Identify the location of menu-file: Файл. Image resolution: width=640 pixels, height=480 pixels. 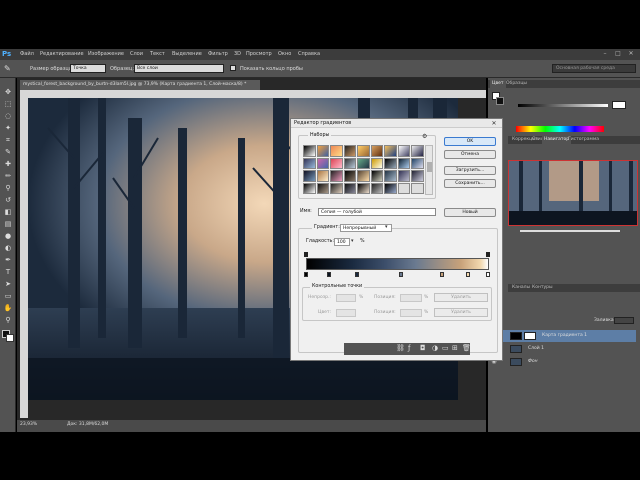
(27, 54).